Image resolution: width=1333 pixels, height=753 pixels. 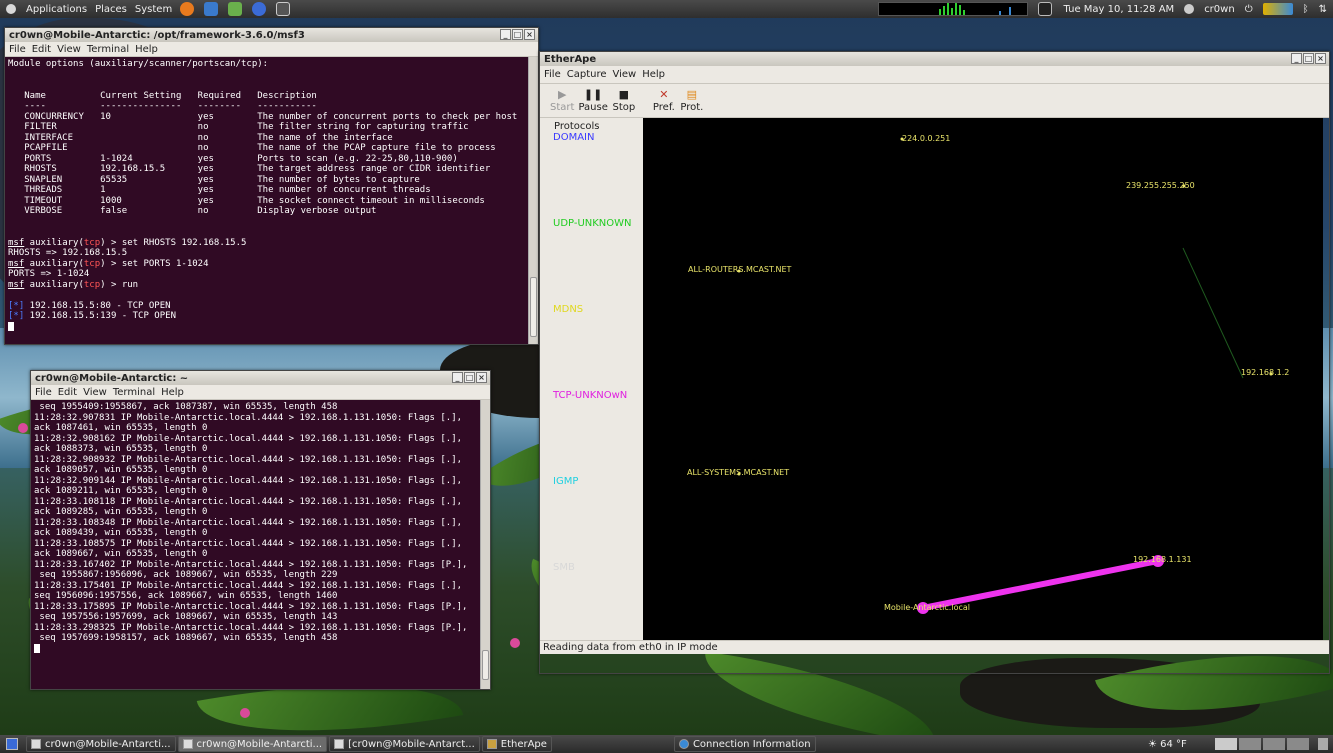 What do you see at coordinates (1119, 9) in the screenshot?
I see `clock: Tue May 10, 11:28 AM` at bounding box center [1119, 9].